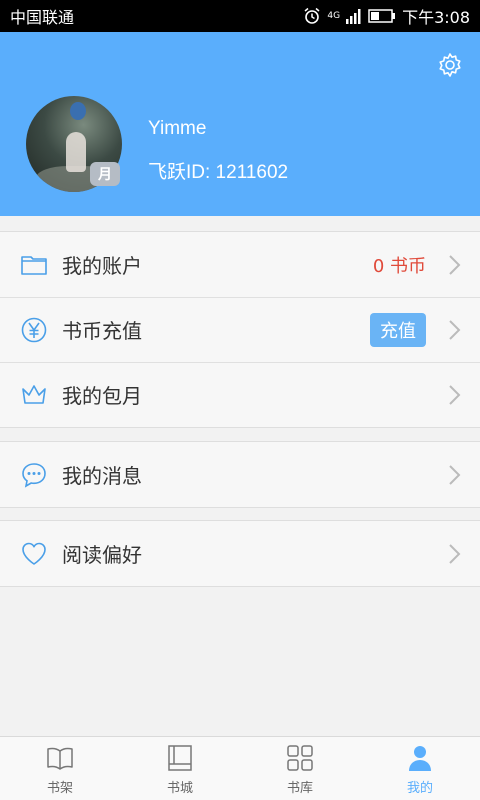 This screenshot has height=800, width=480. What do you see at coordinates (34, 330) in the screenshot?
I see `yen-coin-icon` at bounding box center [34, 330].